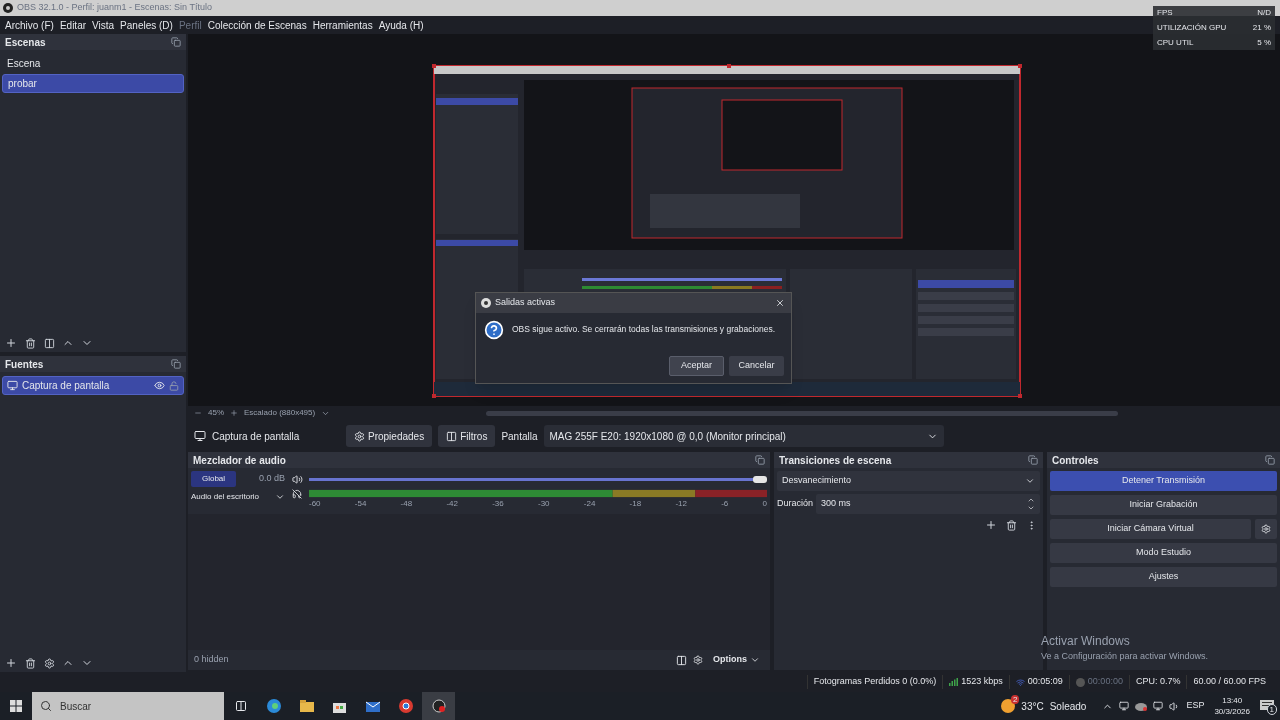  I want to click on panel-title: Controles, so click(1075, 460).